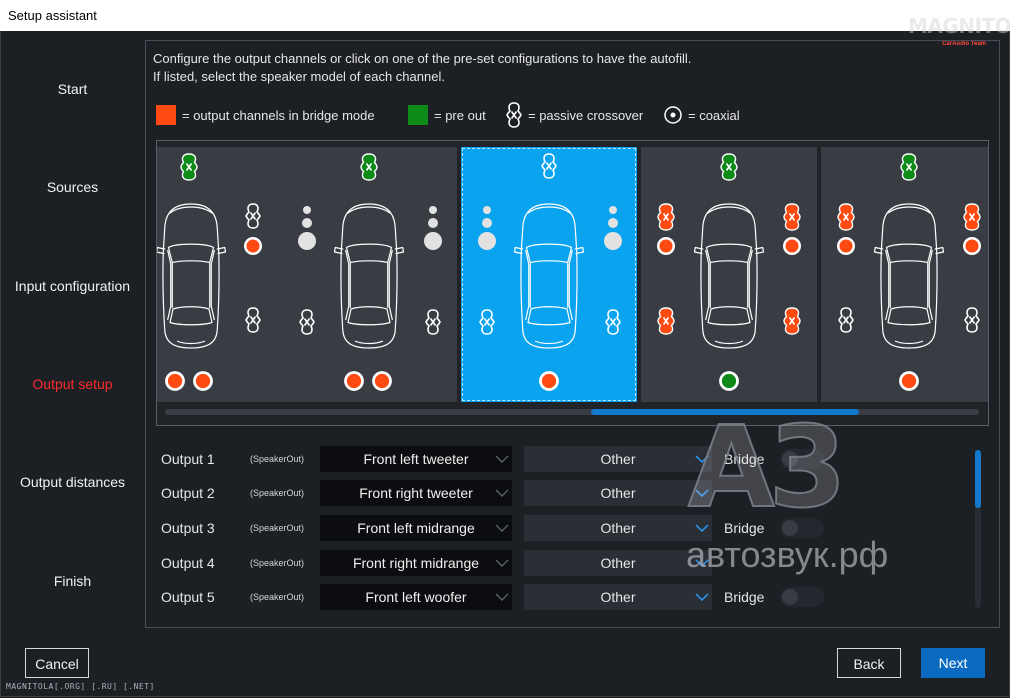 This screenshot has width=1010, height=698. Describe the element at coordinates (72, 384) in the screenshot. I see `step-output-setup: Output setup` at that location.